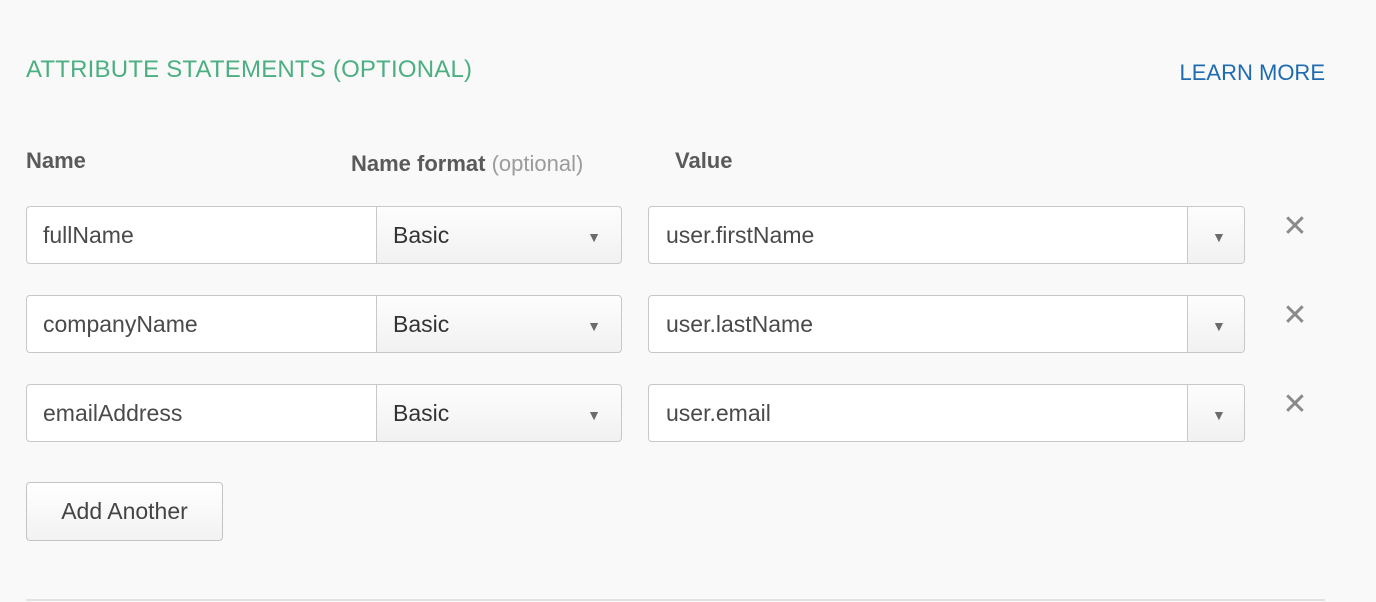 This screenshot has height=602, width=1376. Describe the element at coordinates (249, 69) in the screenshot. I see `section-title: ATTRIBUTE STATEMENTS (OPTIONAL)` at that location.